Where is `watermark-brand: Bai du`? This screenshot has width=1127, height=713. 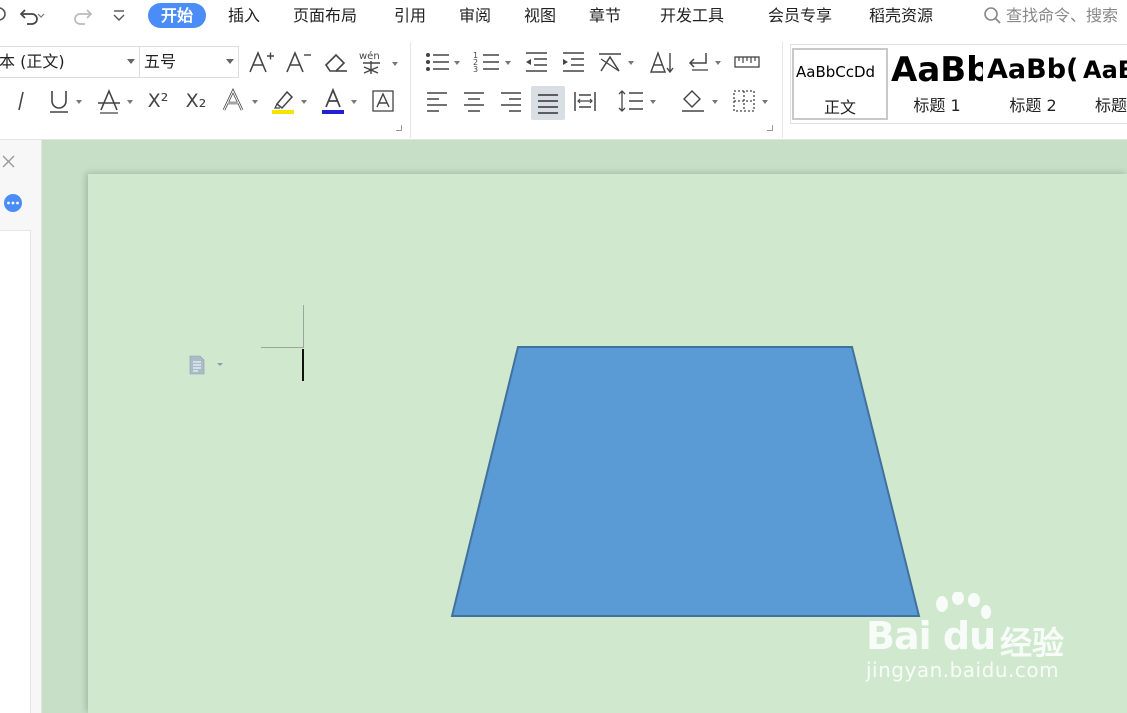 watermark-brand: Bai du is located at coordinates (931, 636).